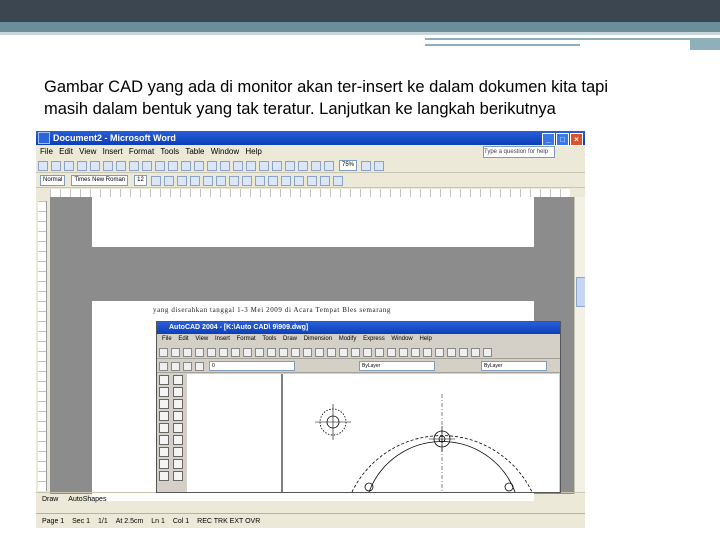 The height and width of the screenshot is (540, 720). What do you see at coordinates (167, 339) in the screenshot?
I see `acad-menu-file: File` at bounding box center [167, 339].